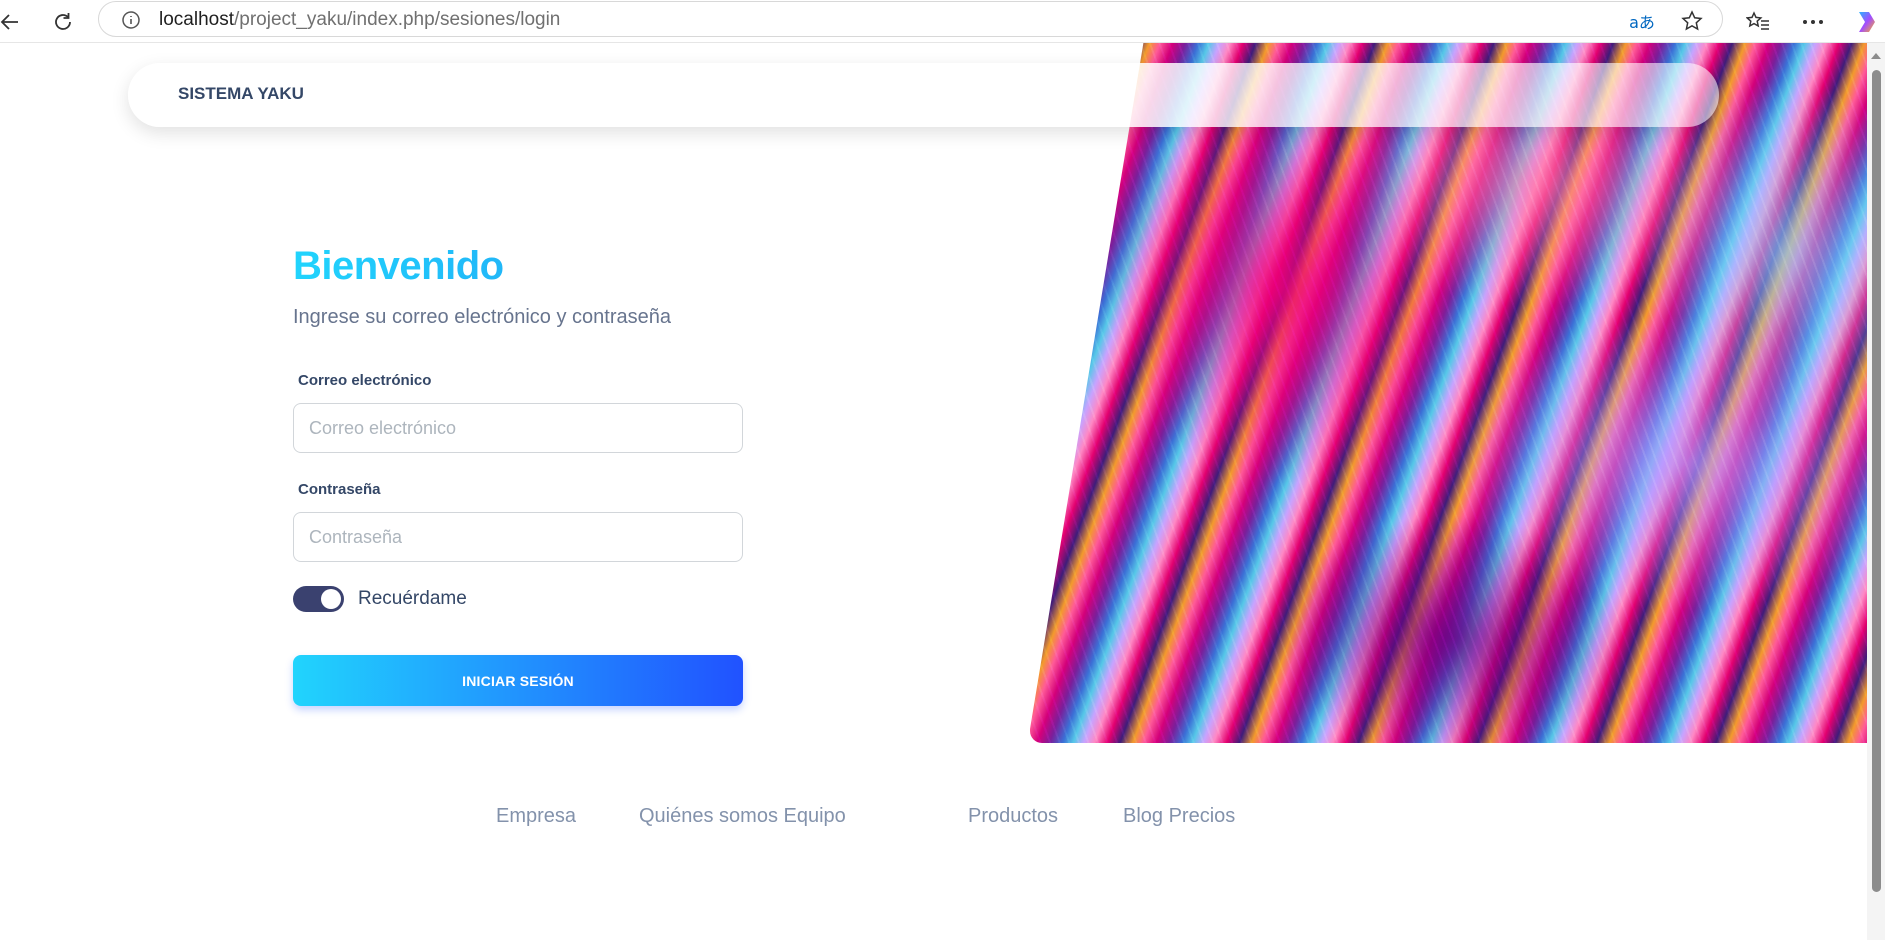  Describe the element at coordinates (742, 816) in the screenshot. I see `footer-link-quienes-somos: Quiénes somos Equipo` at that location.